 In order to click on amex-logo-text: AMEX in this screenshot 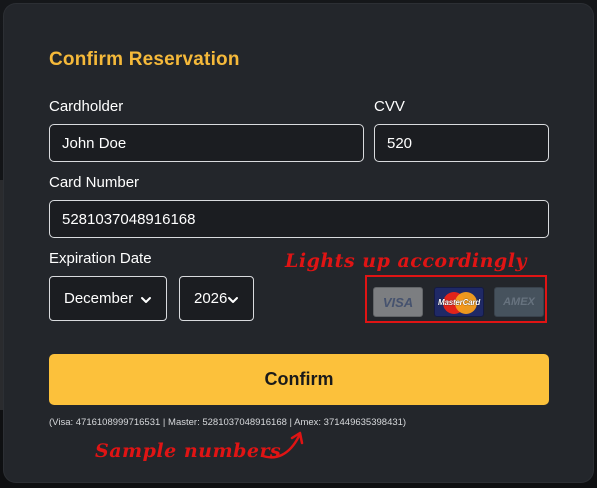, I will do `click(519, 302)`.